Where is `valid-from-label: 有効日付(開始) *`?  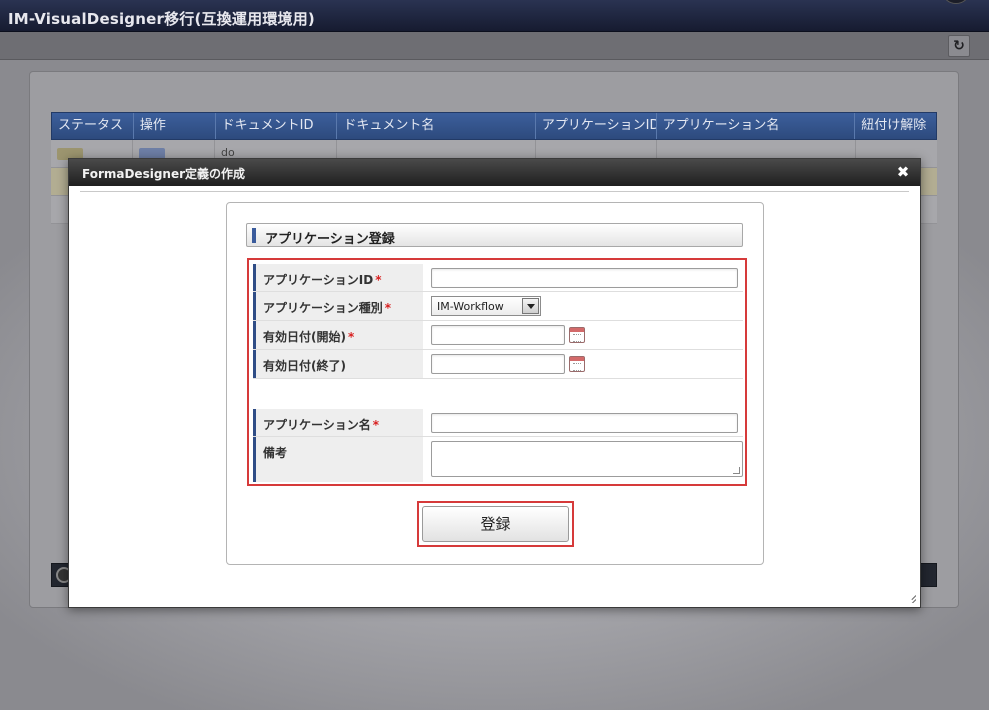 valid-from-label: 有効日付(開始) * is located at coordinates (308, 336).